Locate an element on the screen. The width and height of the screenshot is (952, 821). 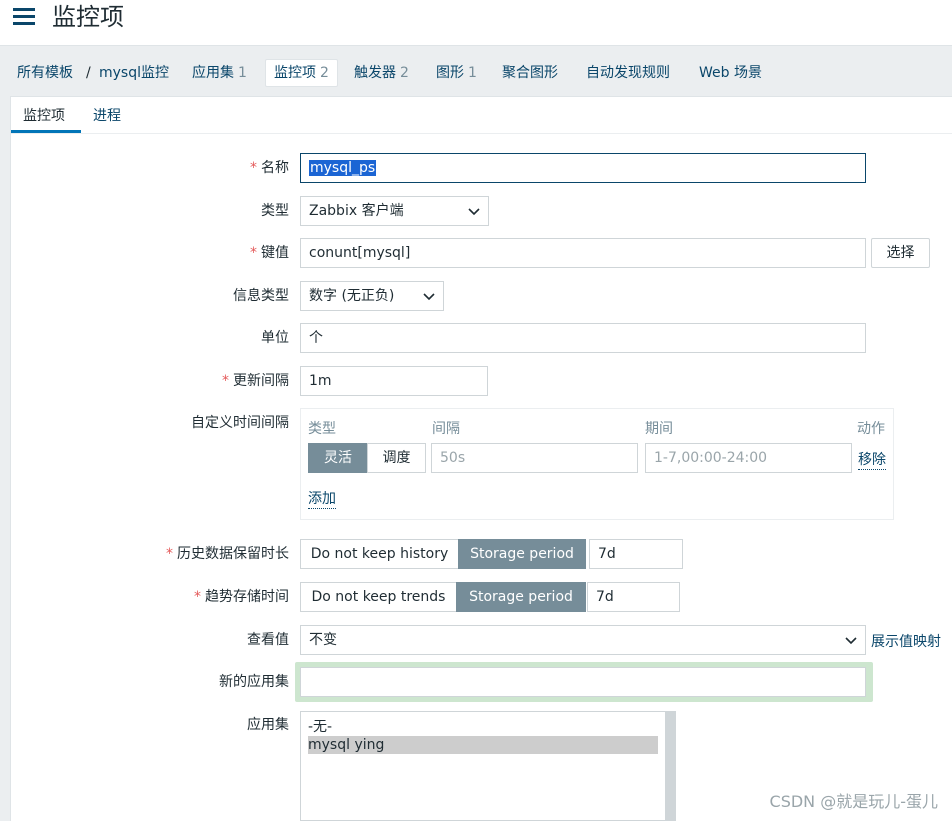
history-storage-period-toggle: Storage period is located at coordinates (522, 554).